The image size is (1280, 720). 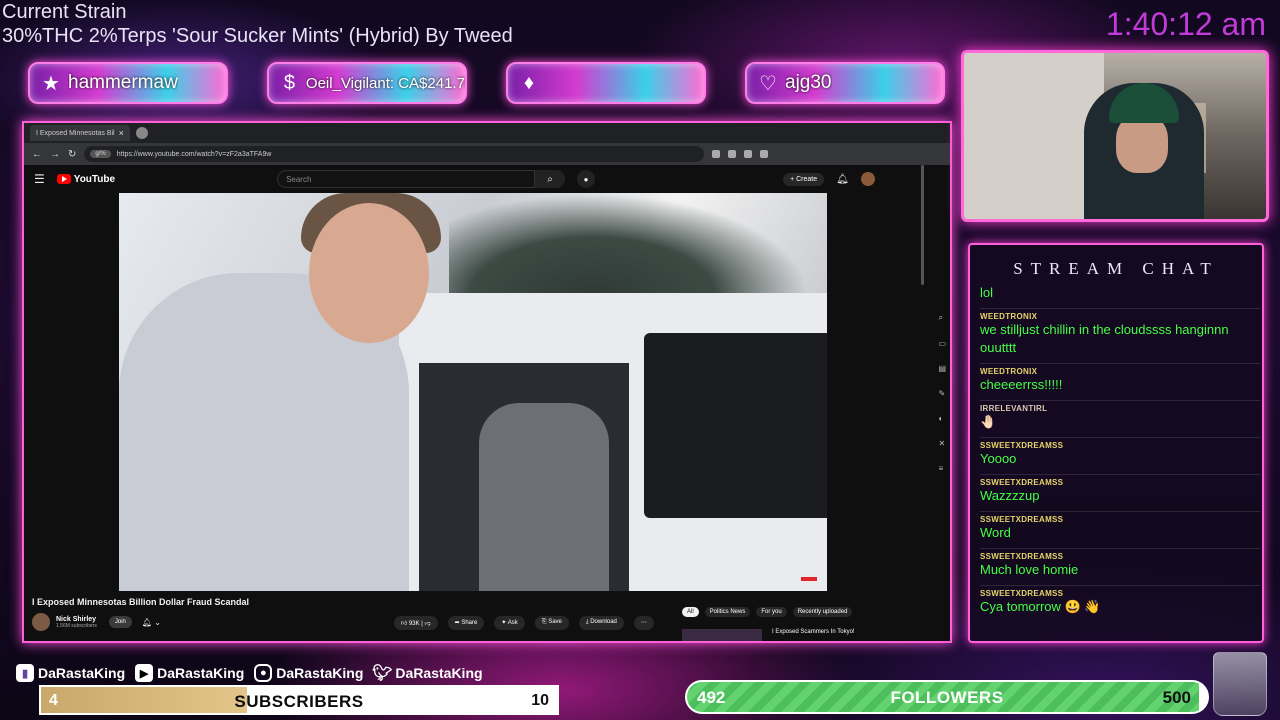 I want to click on menu-icon: ☰, so click(x=39, y=179).